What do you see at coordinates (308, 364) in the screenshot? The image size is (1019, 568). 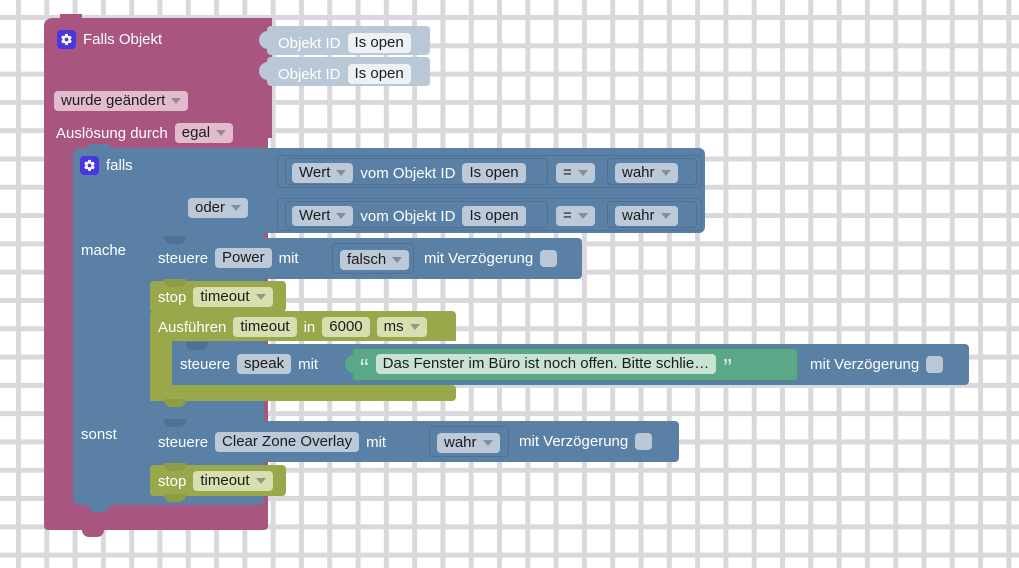 I see `speak-with-label: mit` at bounding box center [308, 364].